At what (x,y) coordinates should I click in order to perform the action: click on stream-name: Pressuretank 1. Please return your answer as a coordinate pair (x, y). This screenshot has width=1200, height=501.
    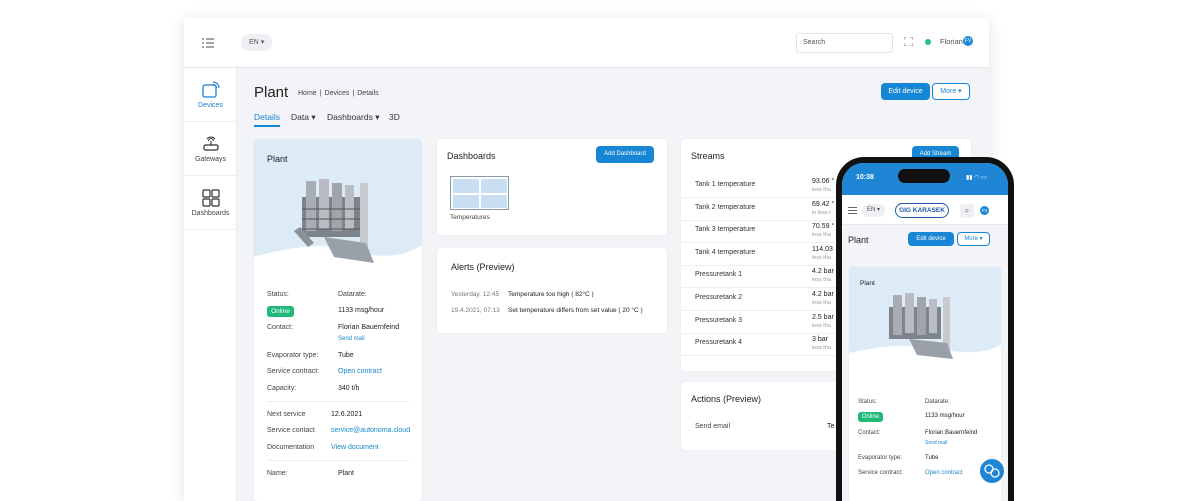
    Looking at the image, I should click on (719, 275).